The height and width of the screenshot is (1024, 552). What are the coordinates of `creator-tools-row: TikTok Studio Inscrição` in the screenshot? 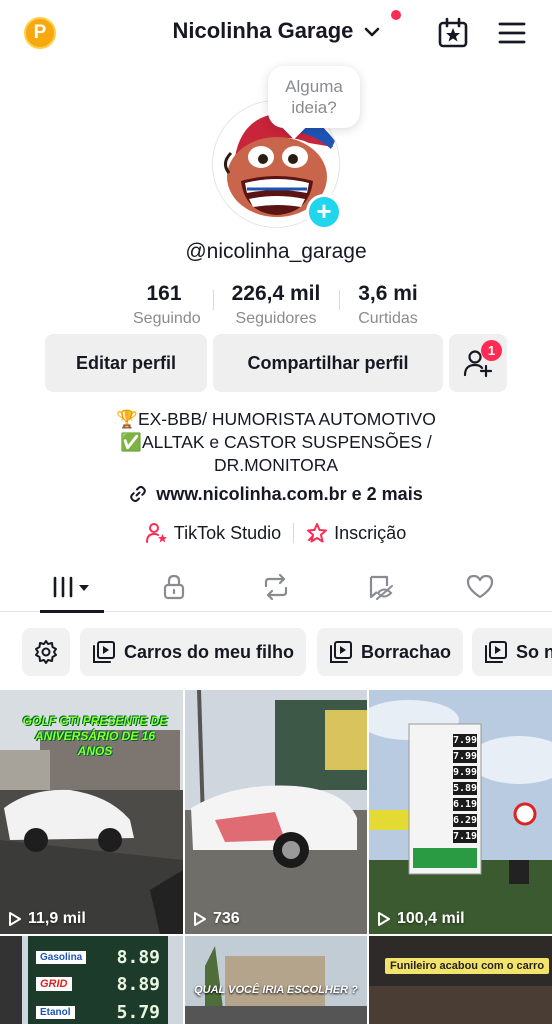 It's located at (276, 533).